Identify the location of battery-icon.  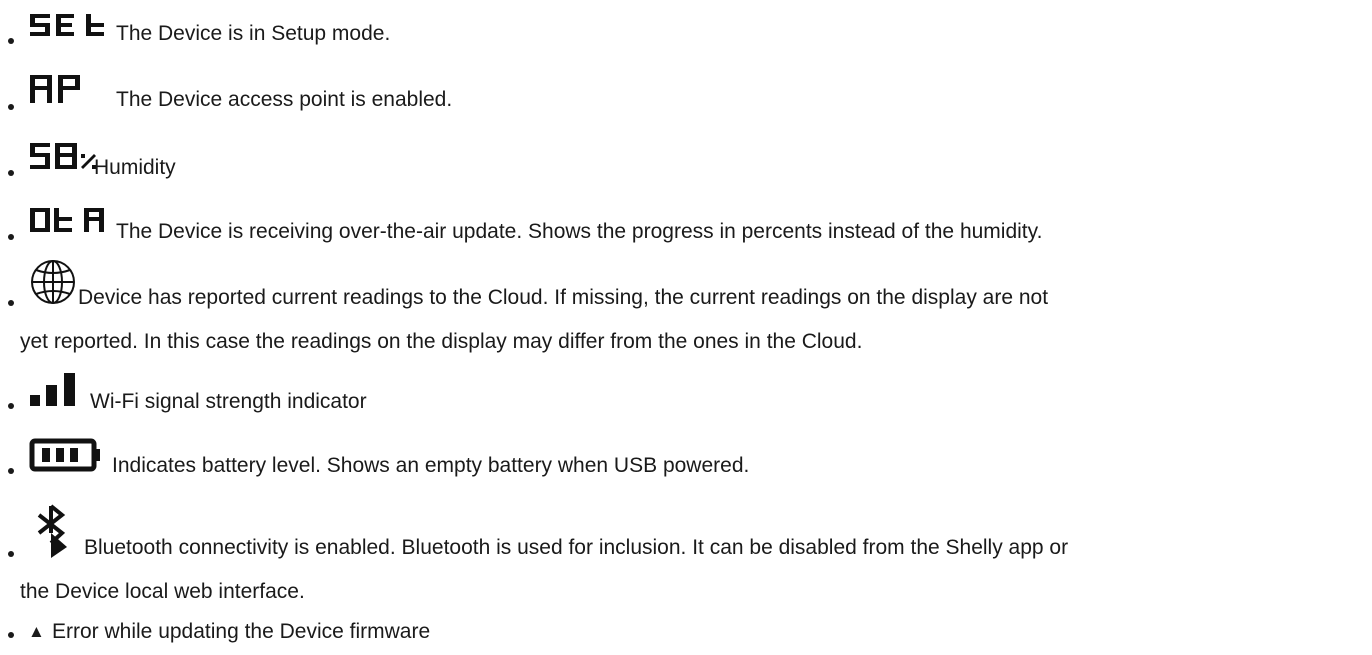
(64, 455).